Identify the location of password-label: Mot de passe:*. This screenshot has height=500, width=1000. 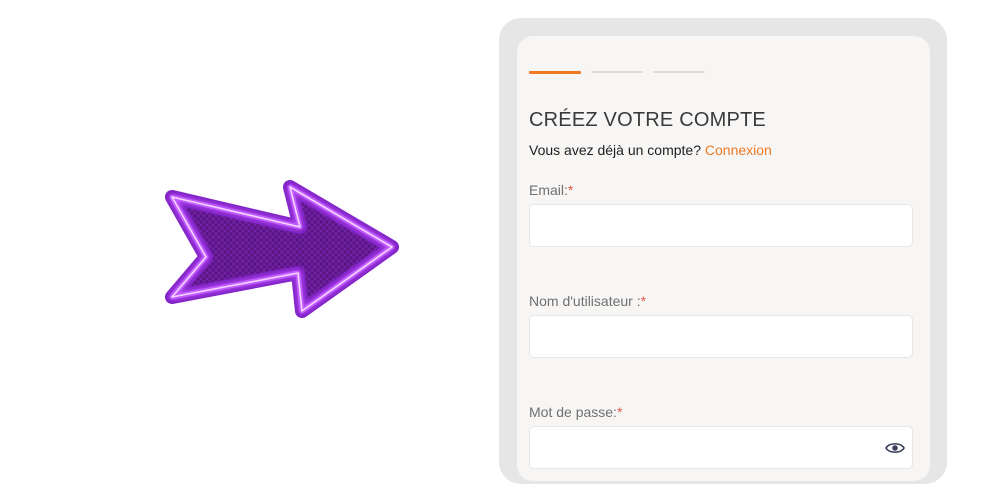
(575, 412).